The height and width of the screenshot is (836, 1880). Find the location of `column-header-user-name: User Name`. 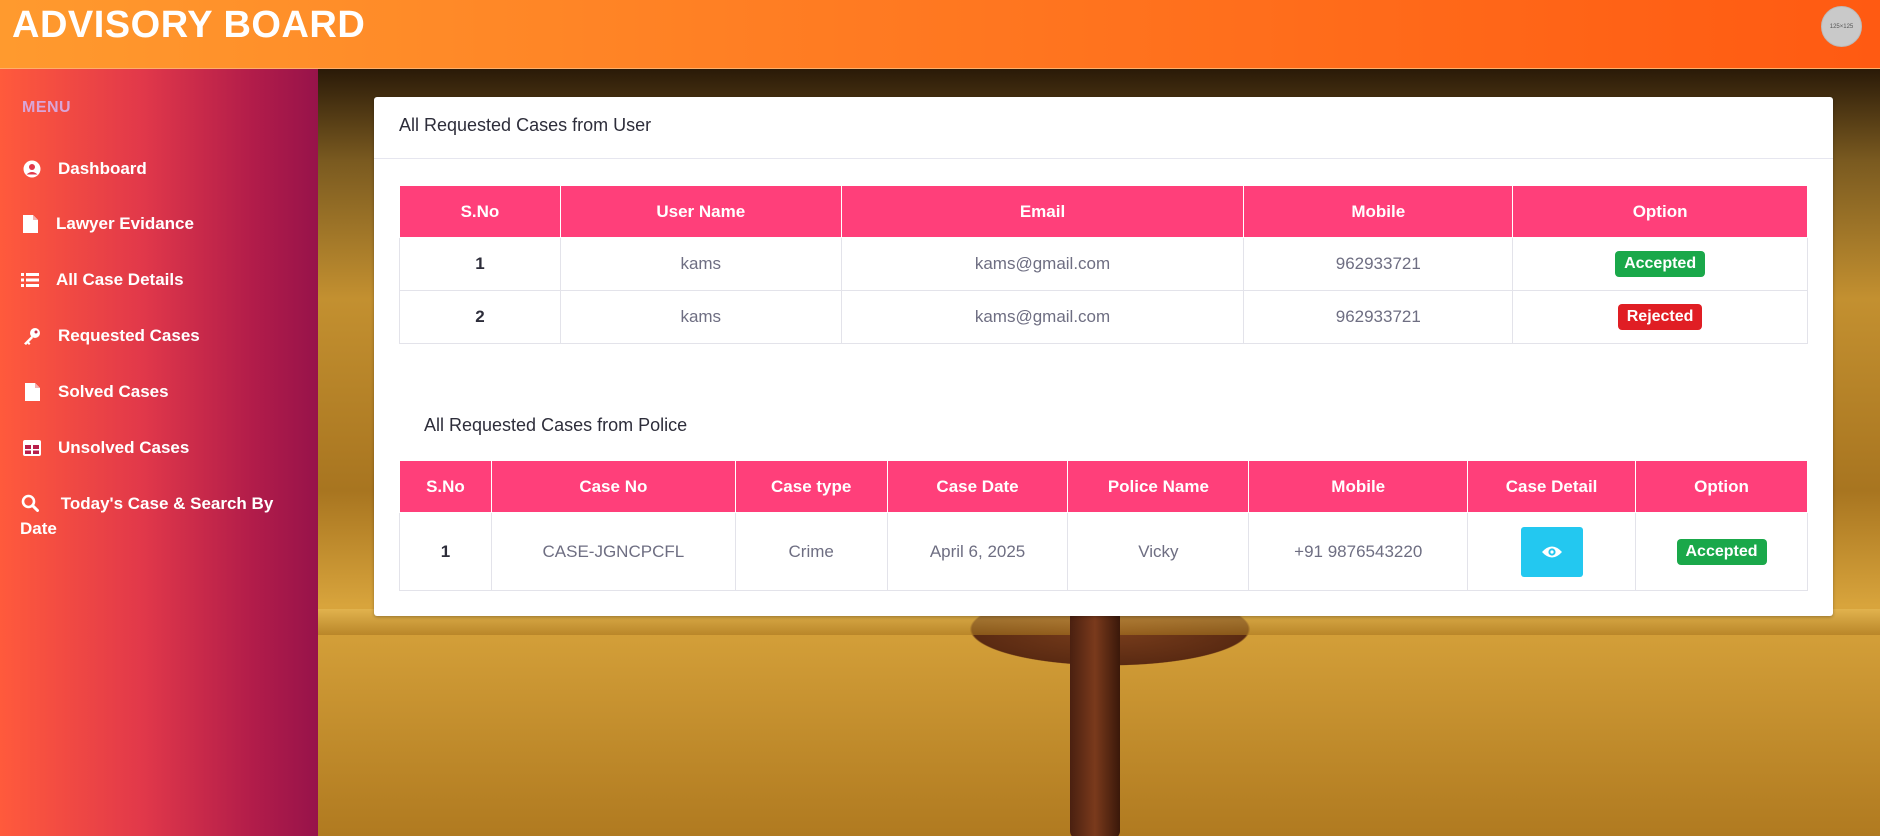

column-header-user-name: User Name is located at coordinates (700, 211).